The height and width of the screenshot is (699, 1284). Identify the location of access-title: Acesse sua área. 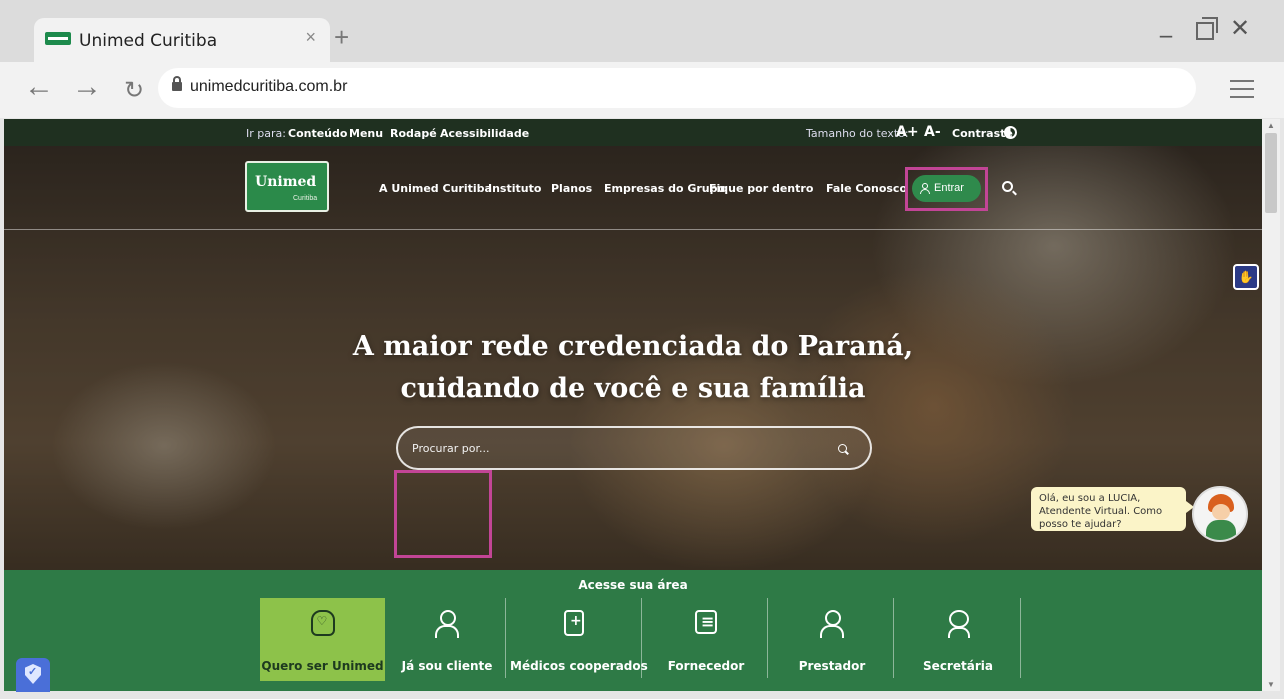
(633, 585).